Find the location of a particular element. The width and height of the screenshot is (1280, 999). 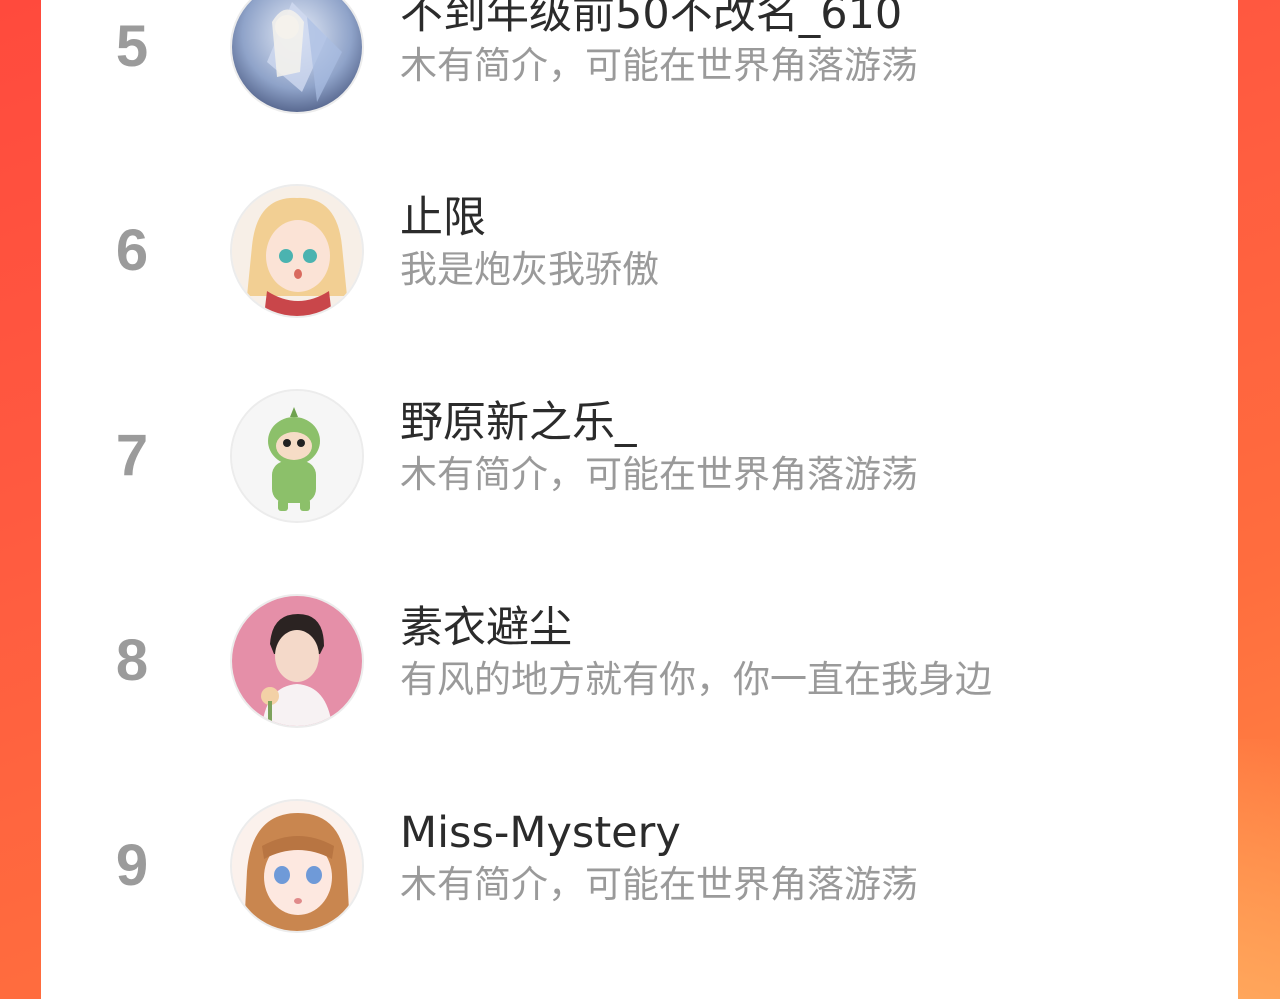

anime-brown-hair-girl-avatar is located at coordinates (297, 866).